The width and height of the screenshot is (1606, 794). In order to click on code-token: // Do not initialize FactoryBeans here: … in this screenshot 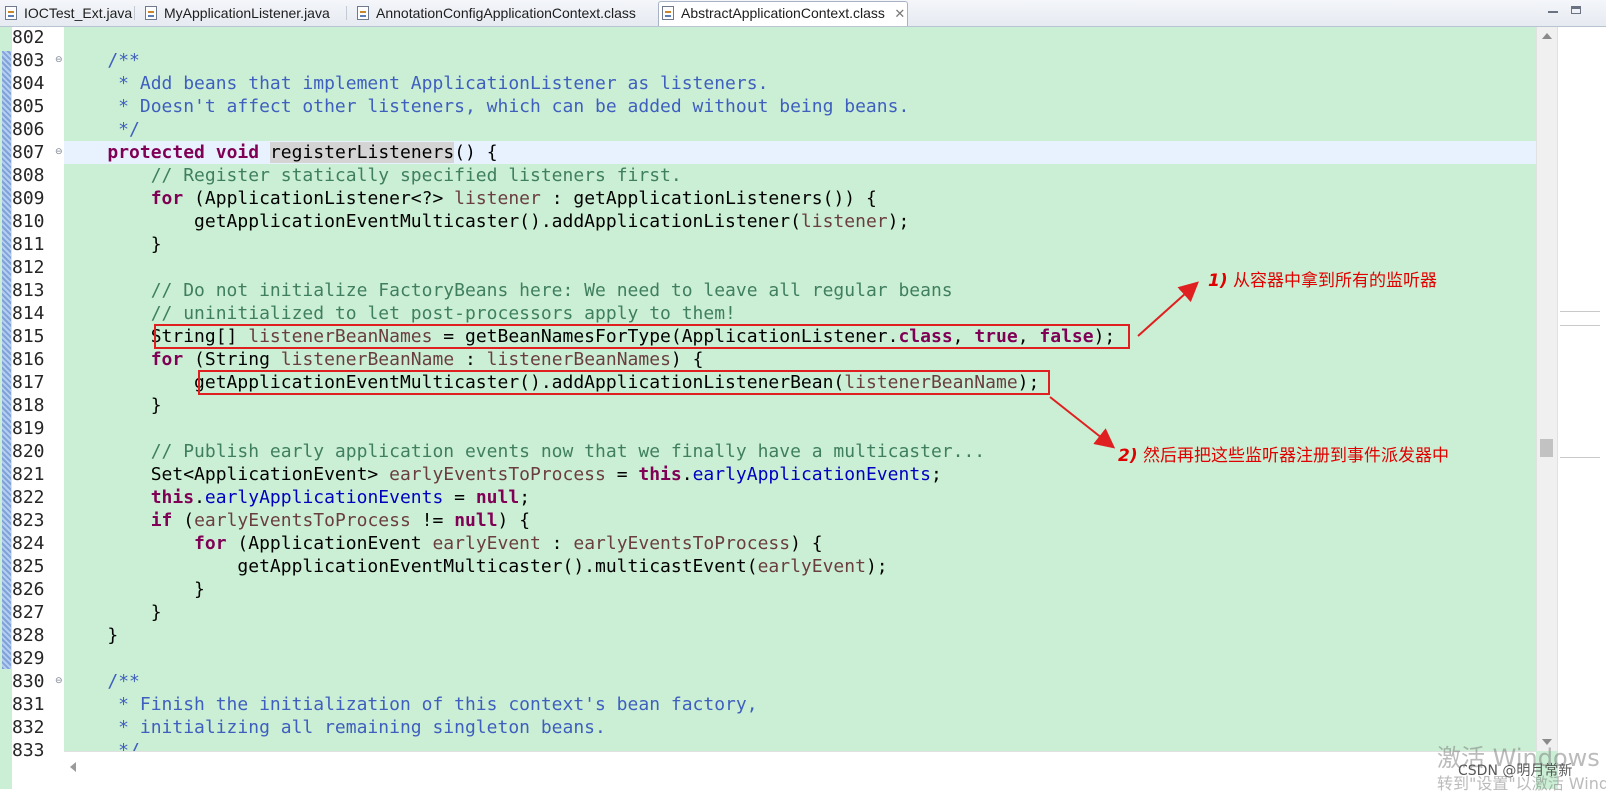, I will do `click(551, 290)`.